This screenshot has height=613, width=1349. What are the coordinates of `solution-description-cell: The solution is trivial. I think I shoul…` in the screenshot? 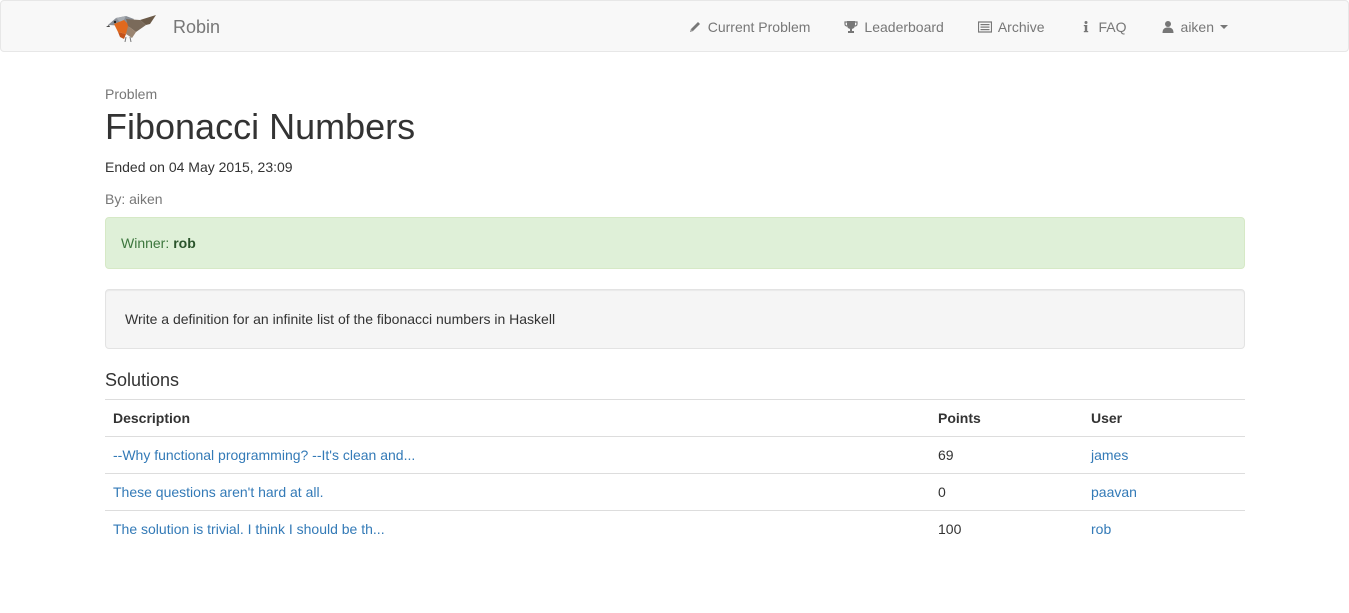 It's located at (517, 529).